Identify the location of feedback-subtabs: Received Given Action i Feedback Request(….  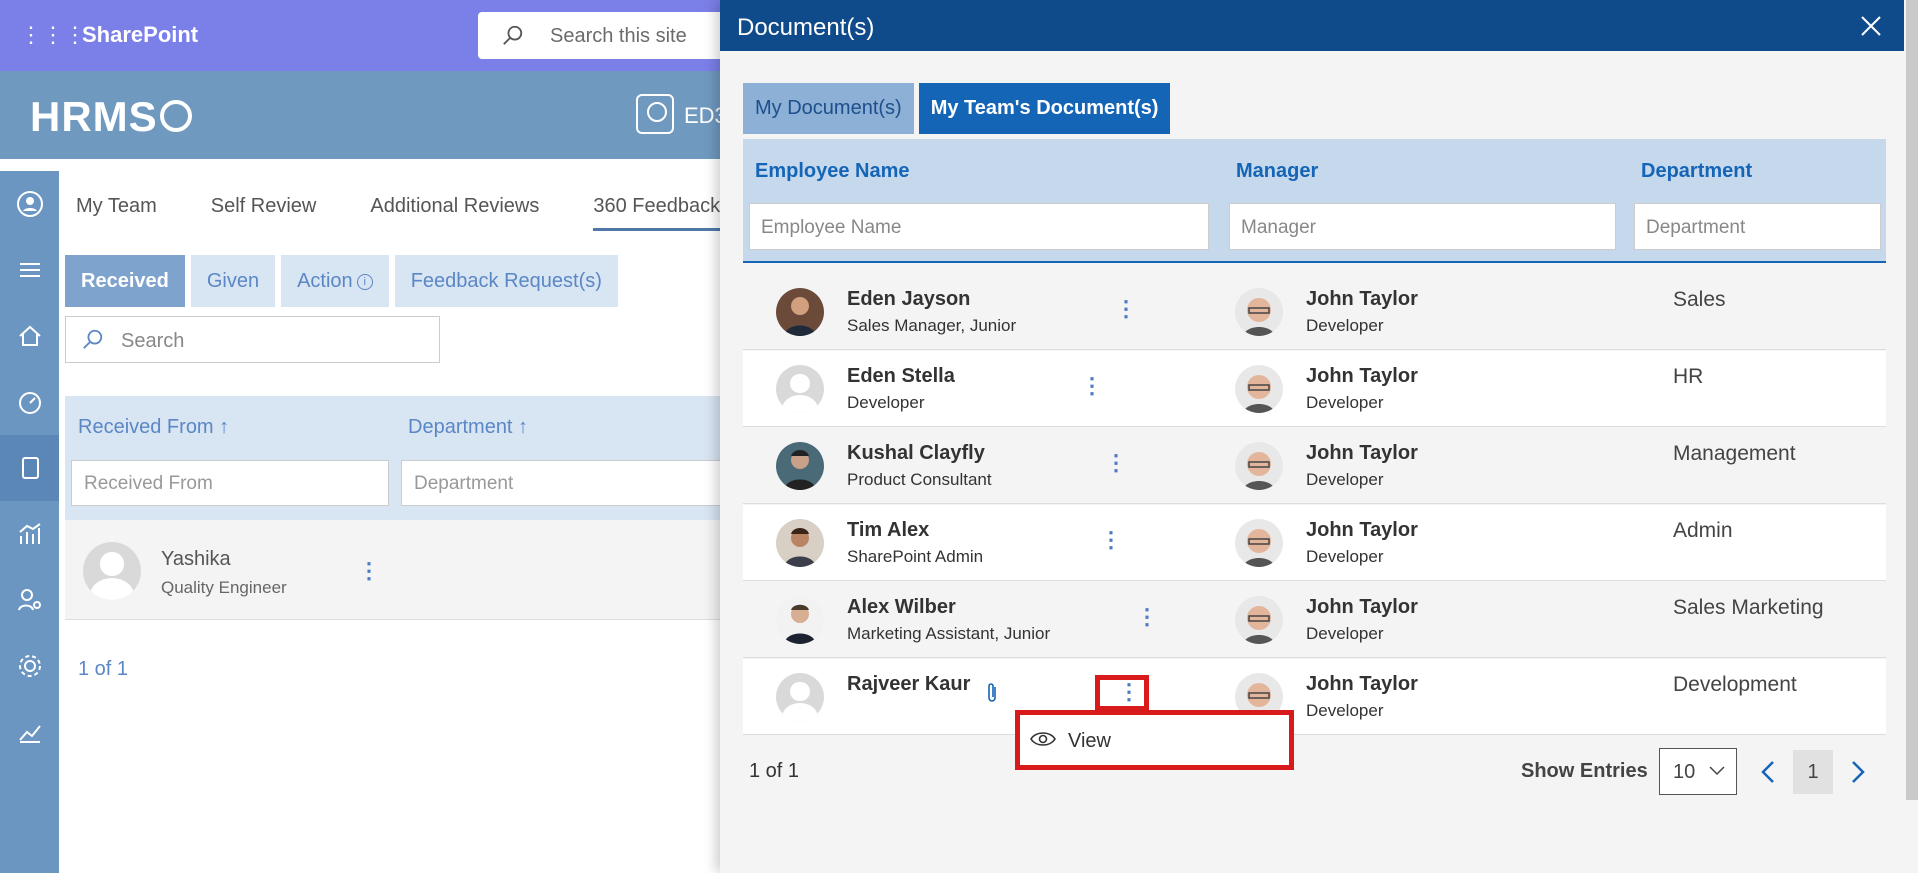
(344, 281).